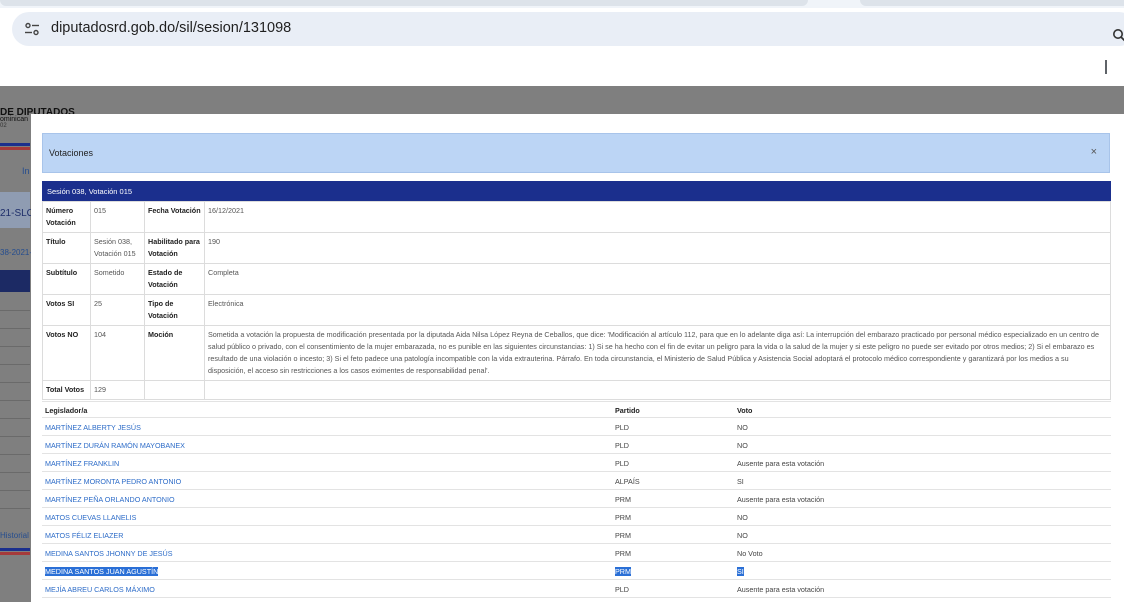 The height and width of the screenshot is (602, 1124). What do you see at coordinates (327, 409) in the screenshot?
I see `header-legislador: Legislador/a` at bounding box center [327, 409].